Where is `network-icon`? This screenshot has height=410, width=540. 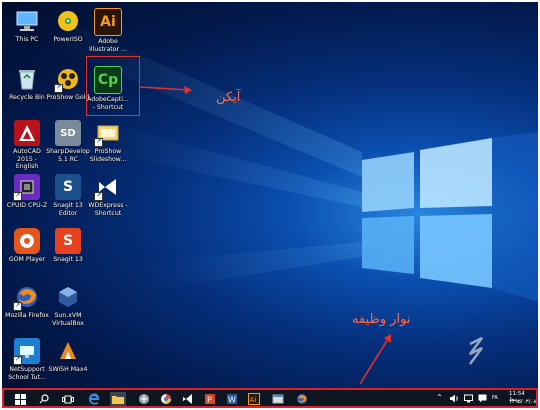 network-icon is located at coordinates (468, 398).